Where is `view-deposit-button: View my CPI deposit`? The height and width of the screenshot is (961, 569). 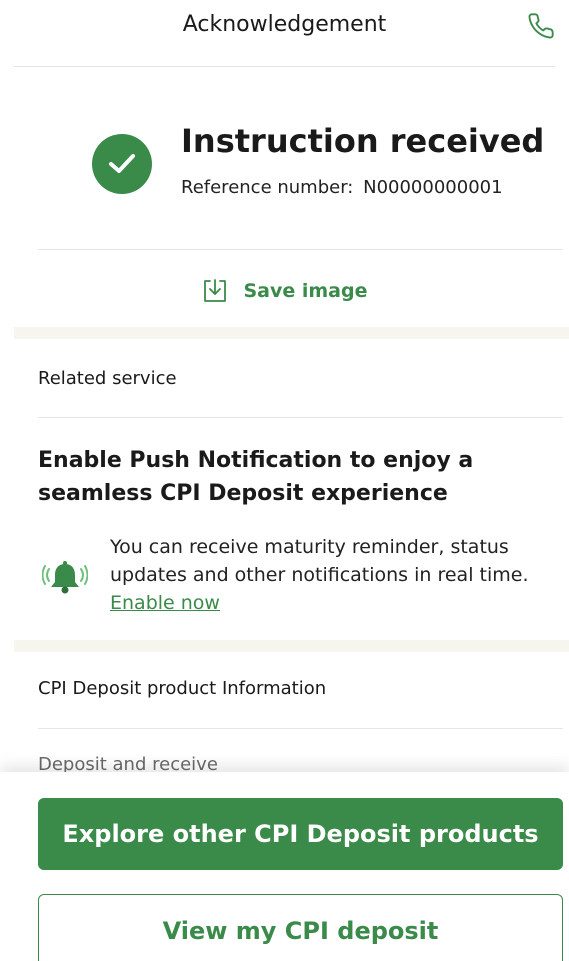
view-deposit-button: View my CPI deposit is located at coordinates (300, 927).